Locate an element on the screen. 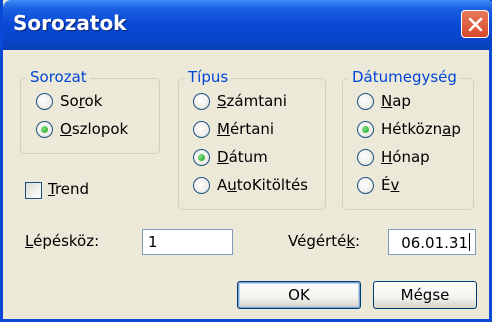 Image resolution: width=492 pixels, height=322 pixels. group-datumegyseg-legend: Dátumegység is located at coordinates (404, 77).